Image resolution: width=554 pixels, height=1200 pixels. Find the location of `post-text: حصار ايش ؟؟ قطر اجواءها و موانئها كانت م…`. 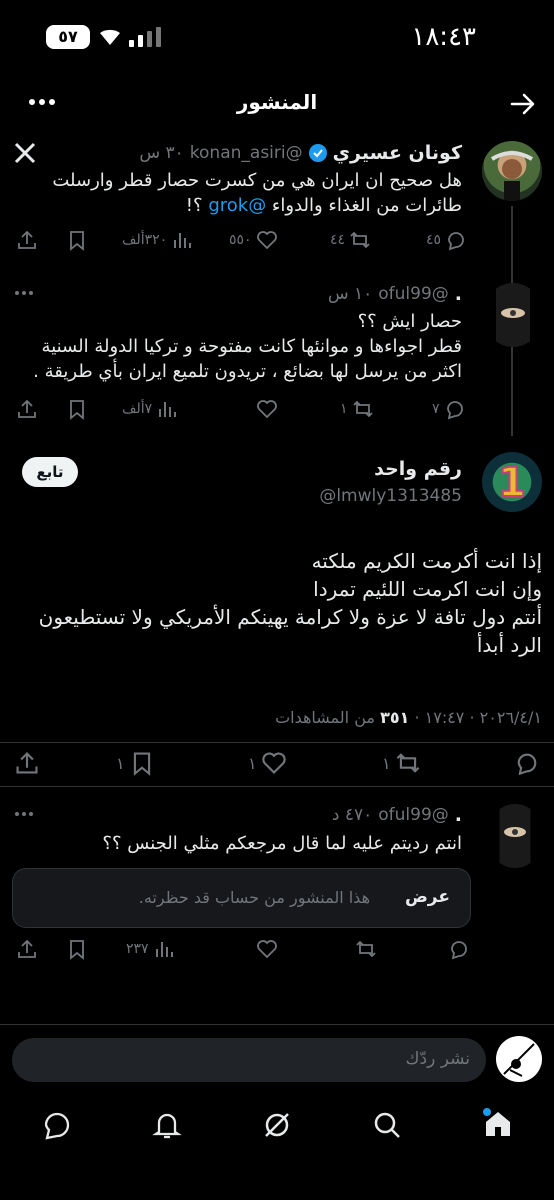

post-text: حصار ايش ؟؟ قطر اجواءها و موانئها كانت م… is located at coordinates (247, 346).